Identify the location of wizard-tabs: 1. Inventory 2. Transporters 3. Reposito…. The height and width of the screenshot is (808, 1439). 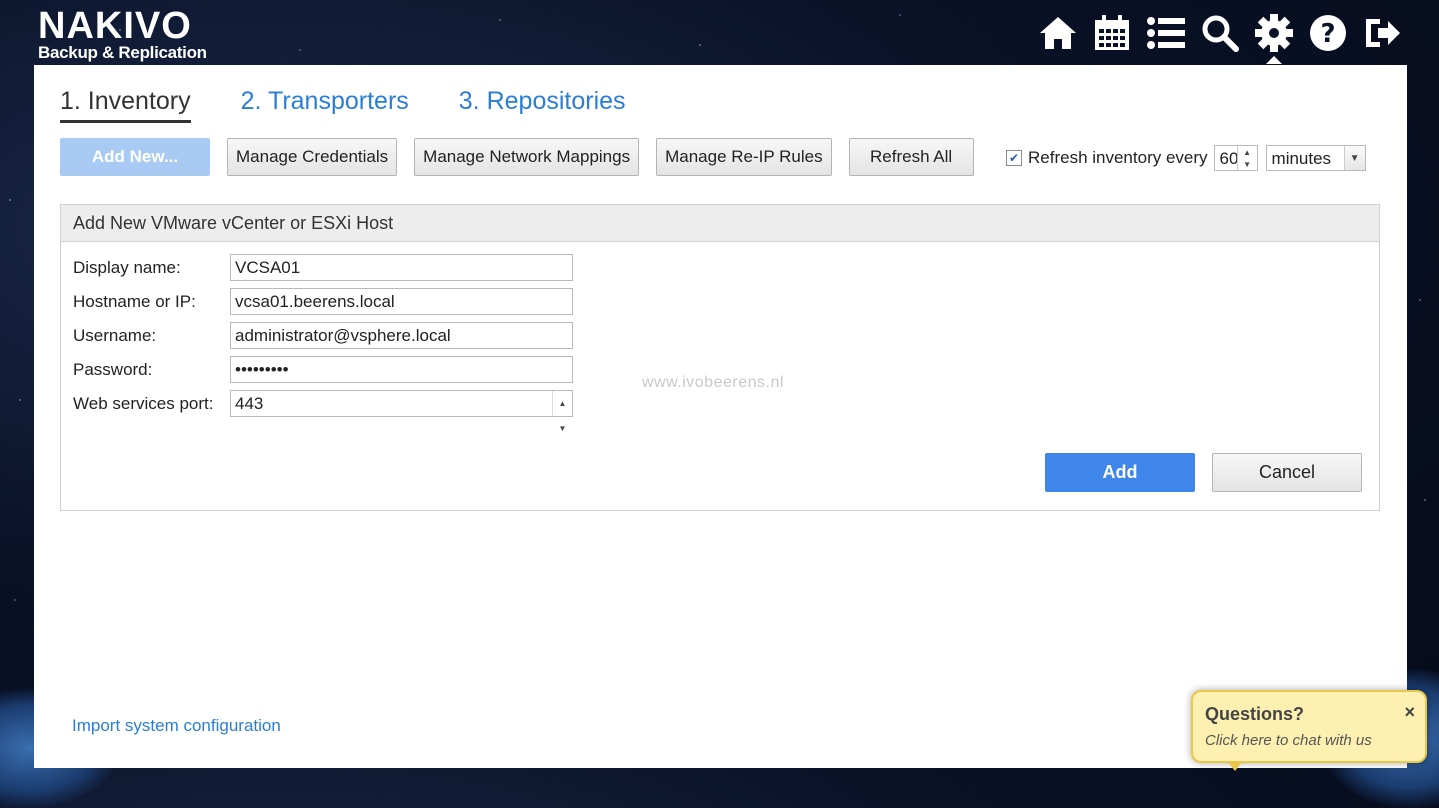
(343, 105).